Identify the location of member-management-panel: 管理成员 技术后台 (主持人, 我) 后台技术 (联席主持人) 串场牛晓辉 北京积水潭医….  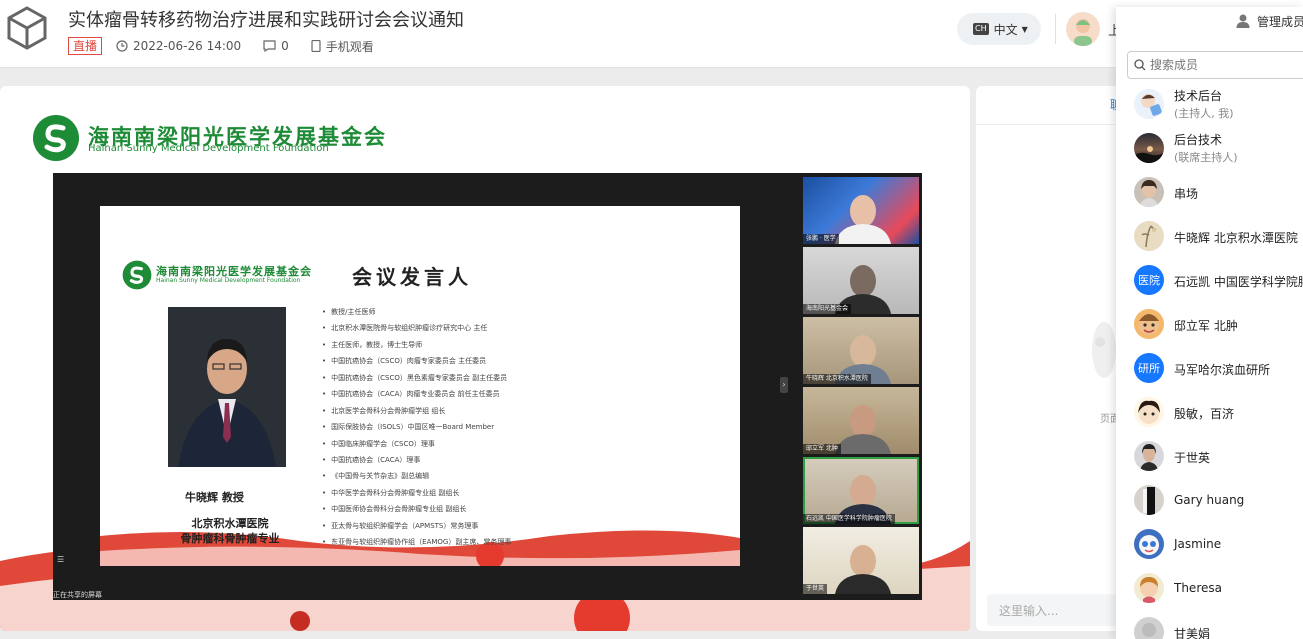
(1209, 323).